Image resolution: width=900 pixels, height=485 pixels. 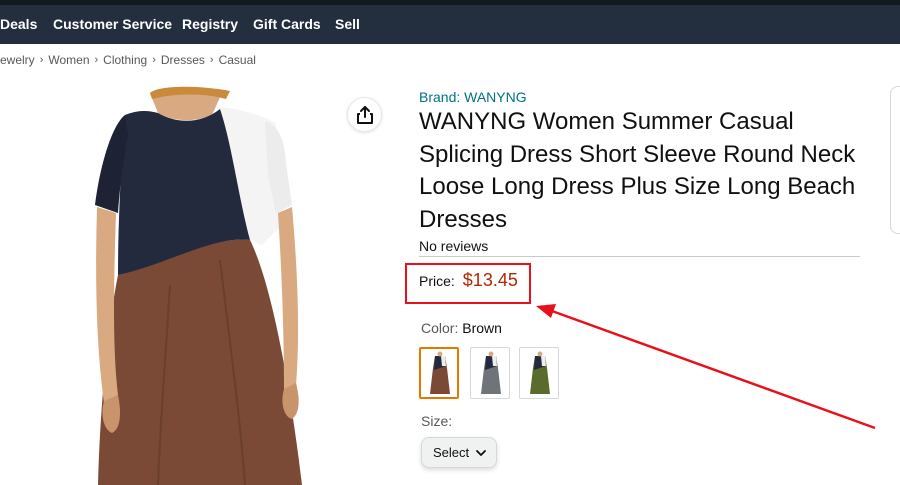 I want to click on color-swatch-gray, so click(x=490, y=373).